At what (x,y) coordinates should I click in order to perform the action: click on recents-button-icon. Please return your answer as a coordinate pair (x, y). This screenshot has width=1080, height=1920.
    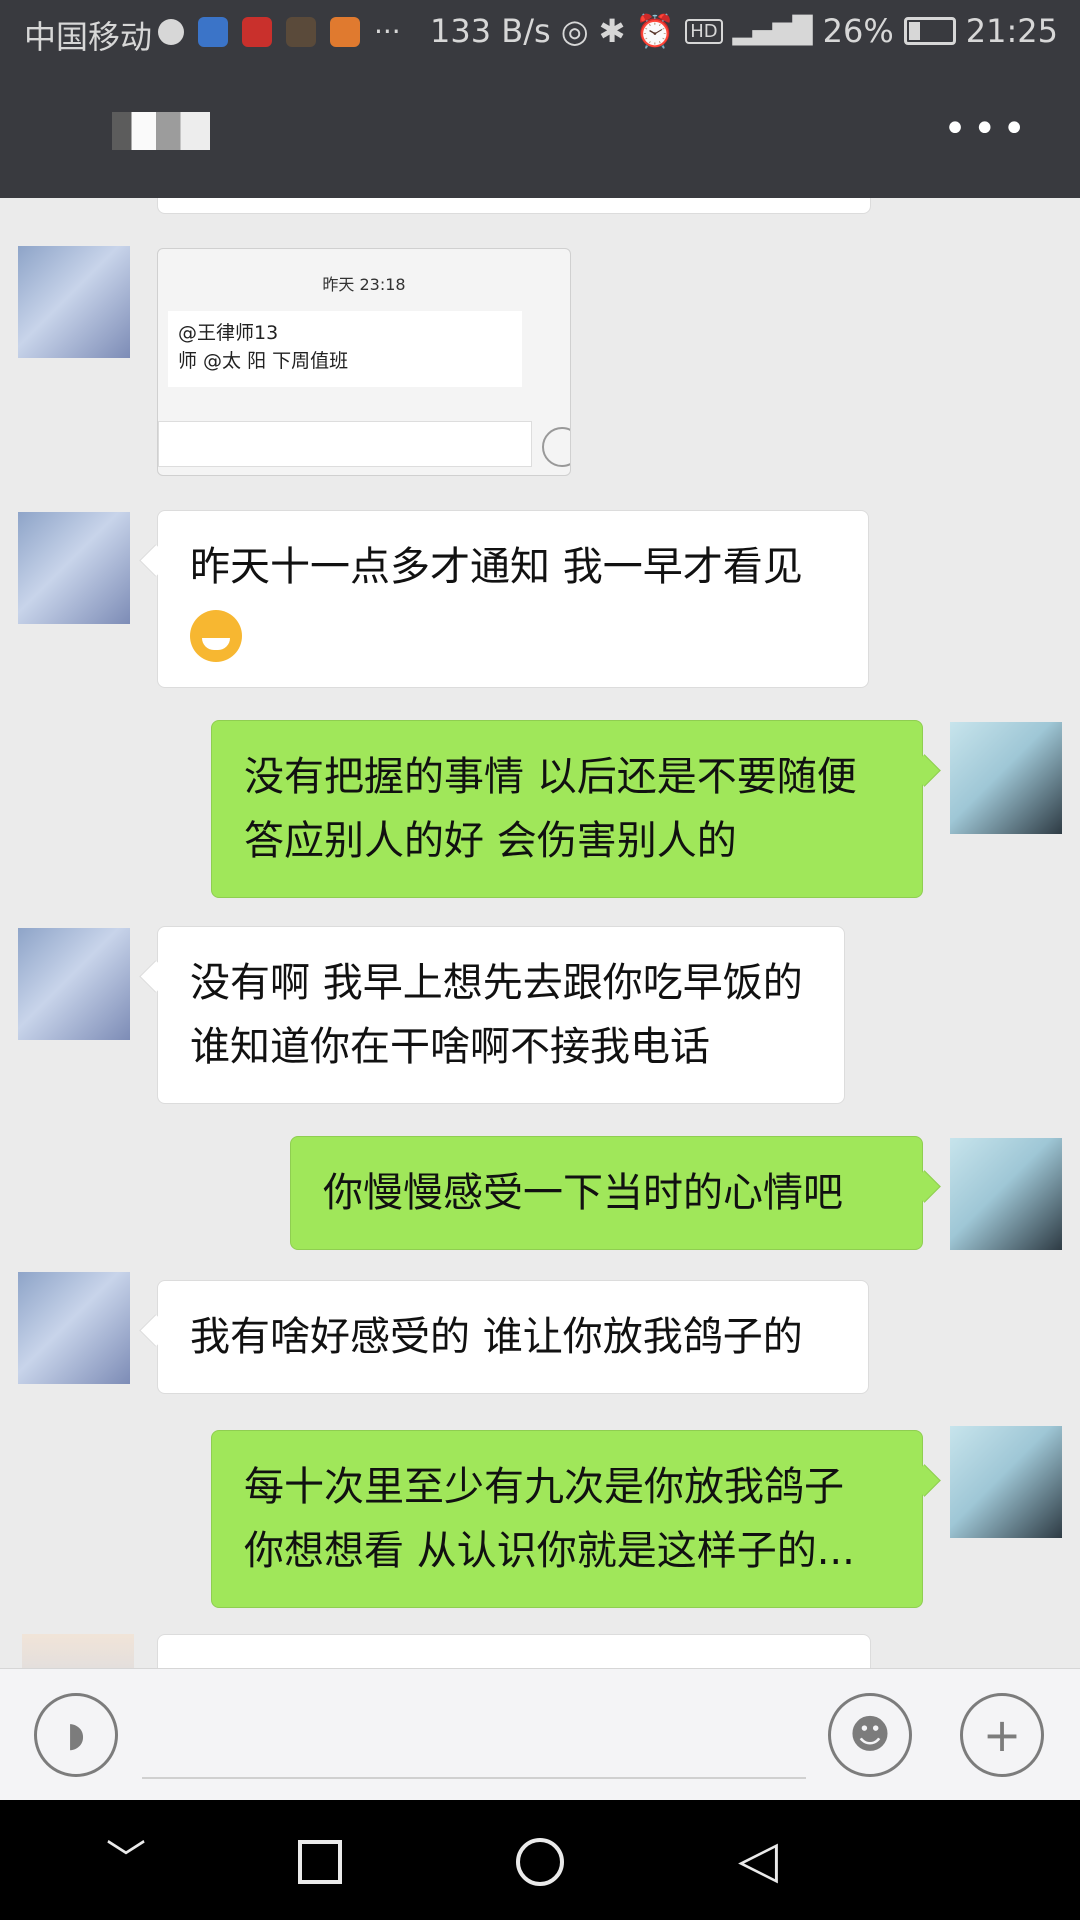
    Looking at the image, I should click on (320, 1863).